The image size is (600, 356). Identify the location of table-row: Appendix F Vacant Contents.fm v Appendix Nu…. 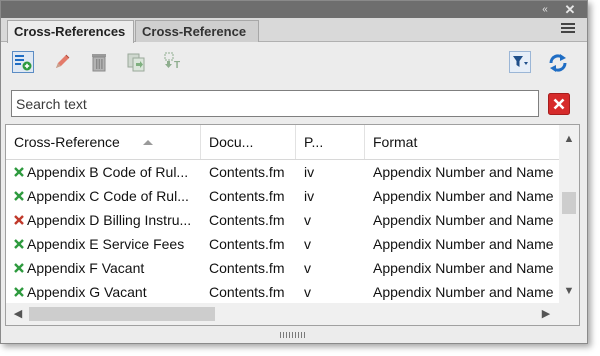
(282, 268).